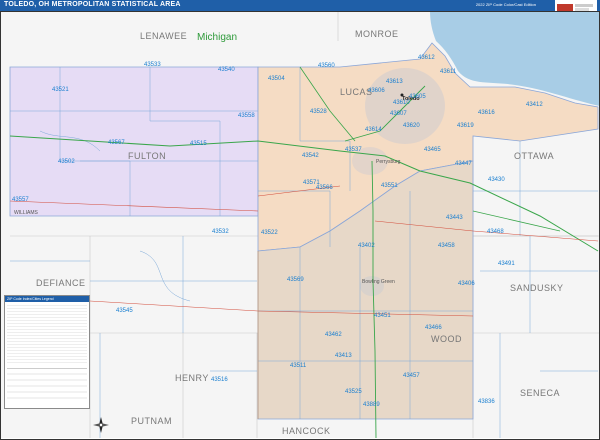  I want to click on zip-label: 43502, so click(66, 162).